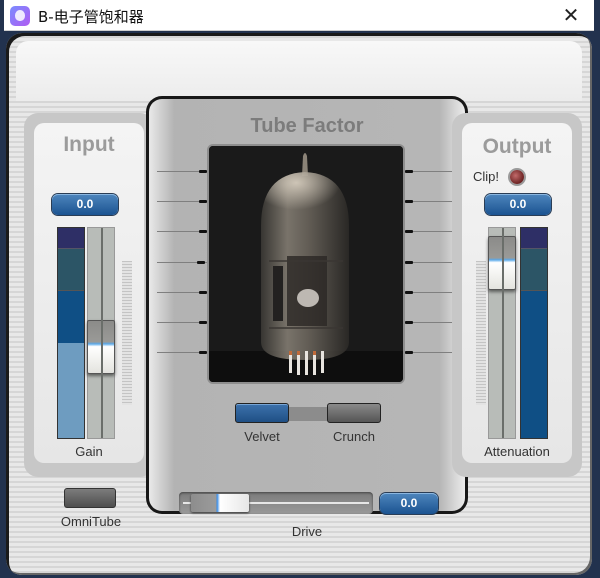  Describe the element at coordinates (127, 333) in the screenshot. I see `gain-scale` at that location.